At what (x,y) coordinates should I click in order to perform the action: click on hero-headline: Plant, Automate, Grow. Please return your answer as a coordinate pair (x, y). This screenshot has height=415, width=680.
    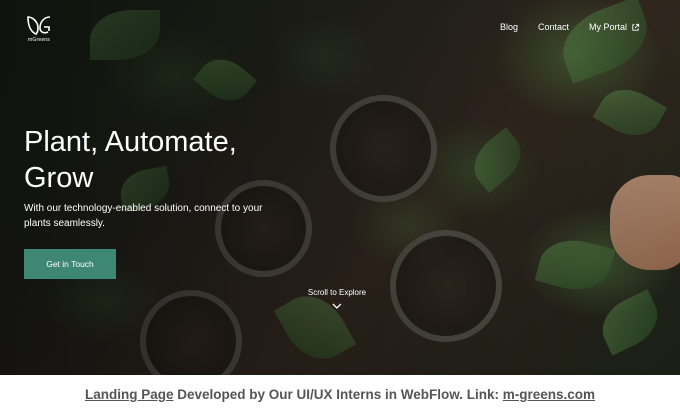
    Looking at the image, I should click on (130, 160).